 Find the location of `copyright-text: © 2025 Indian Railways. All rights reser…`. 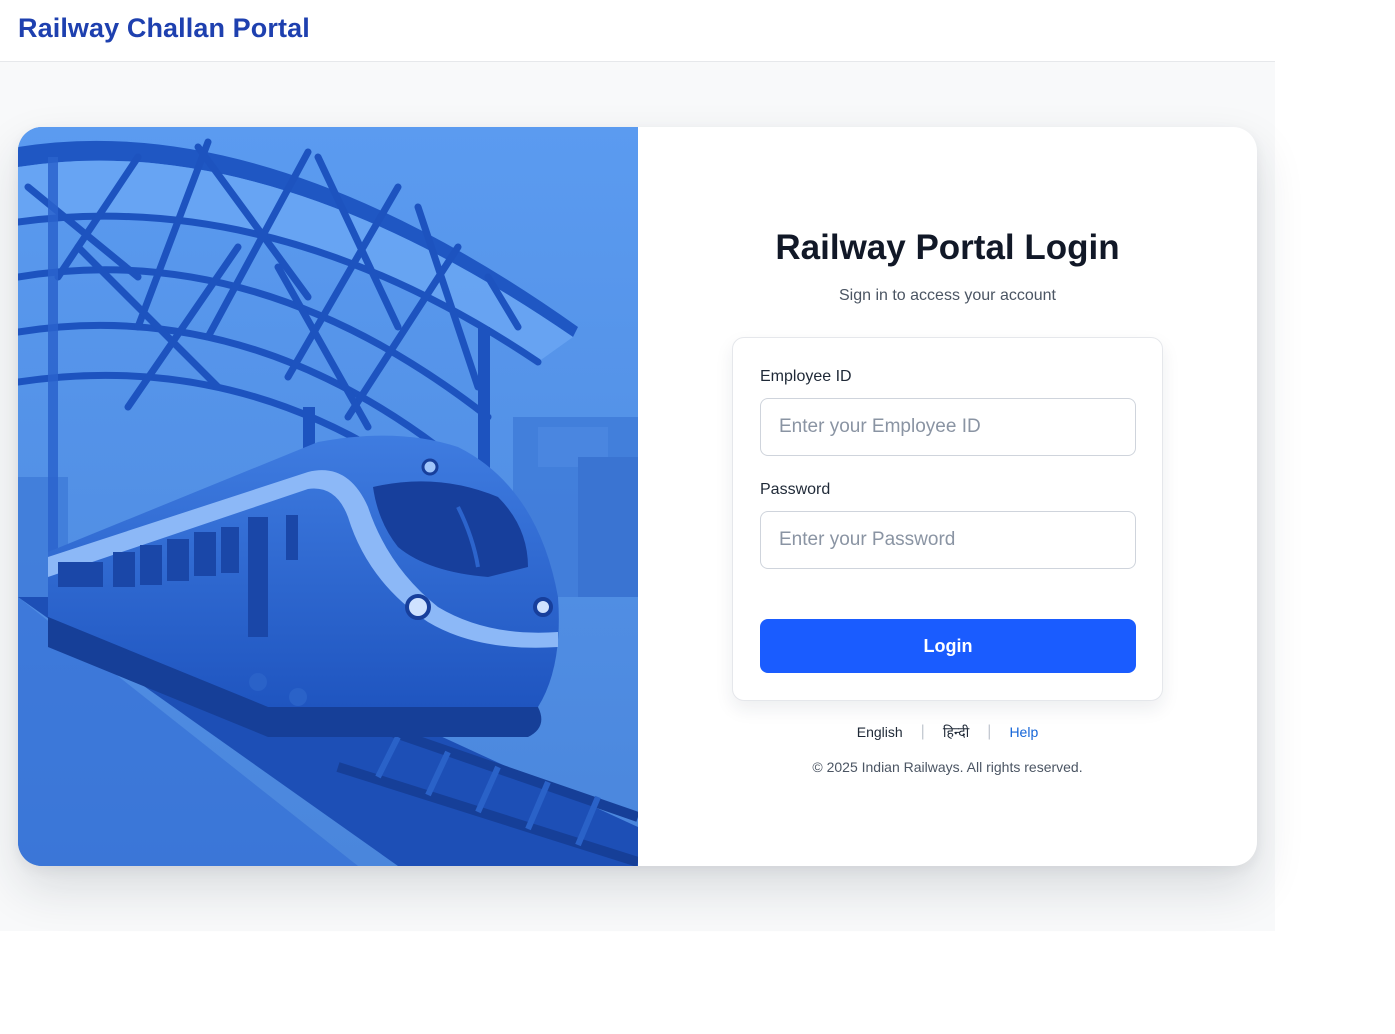

copyright-text: © 2025 Indian Railways. All rights reser… is located at coordinates (947, 767).